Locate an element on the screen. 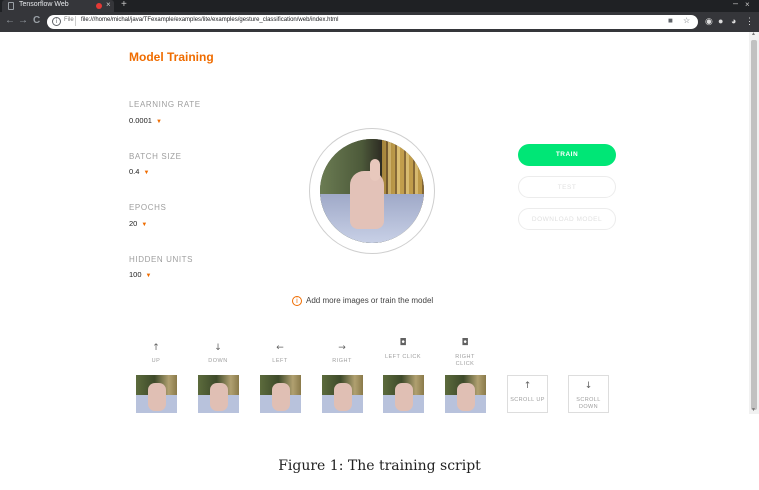 The image size is (759, 490). forward-button: → is located at coordinates (23, 20).